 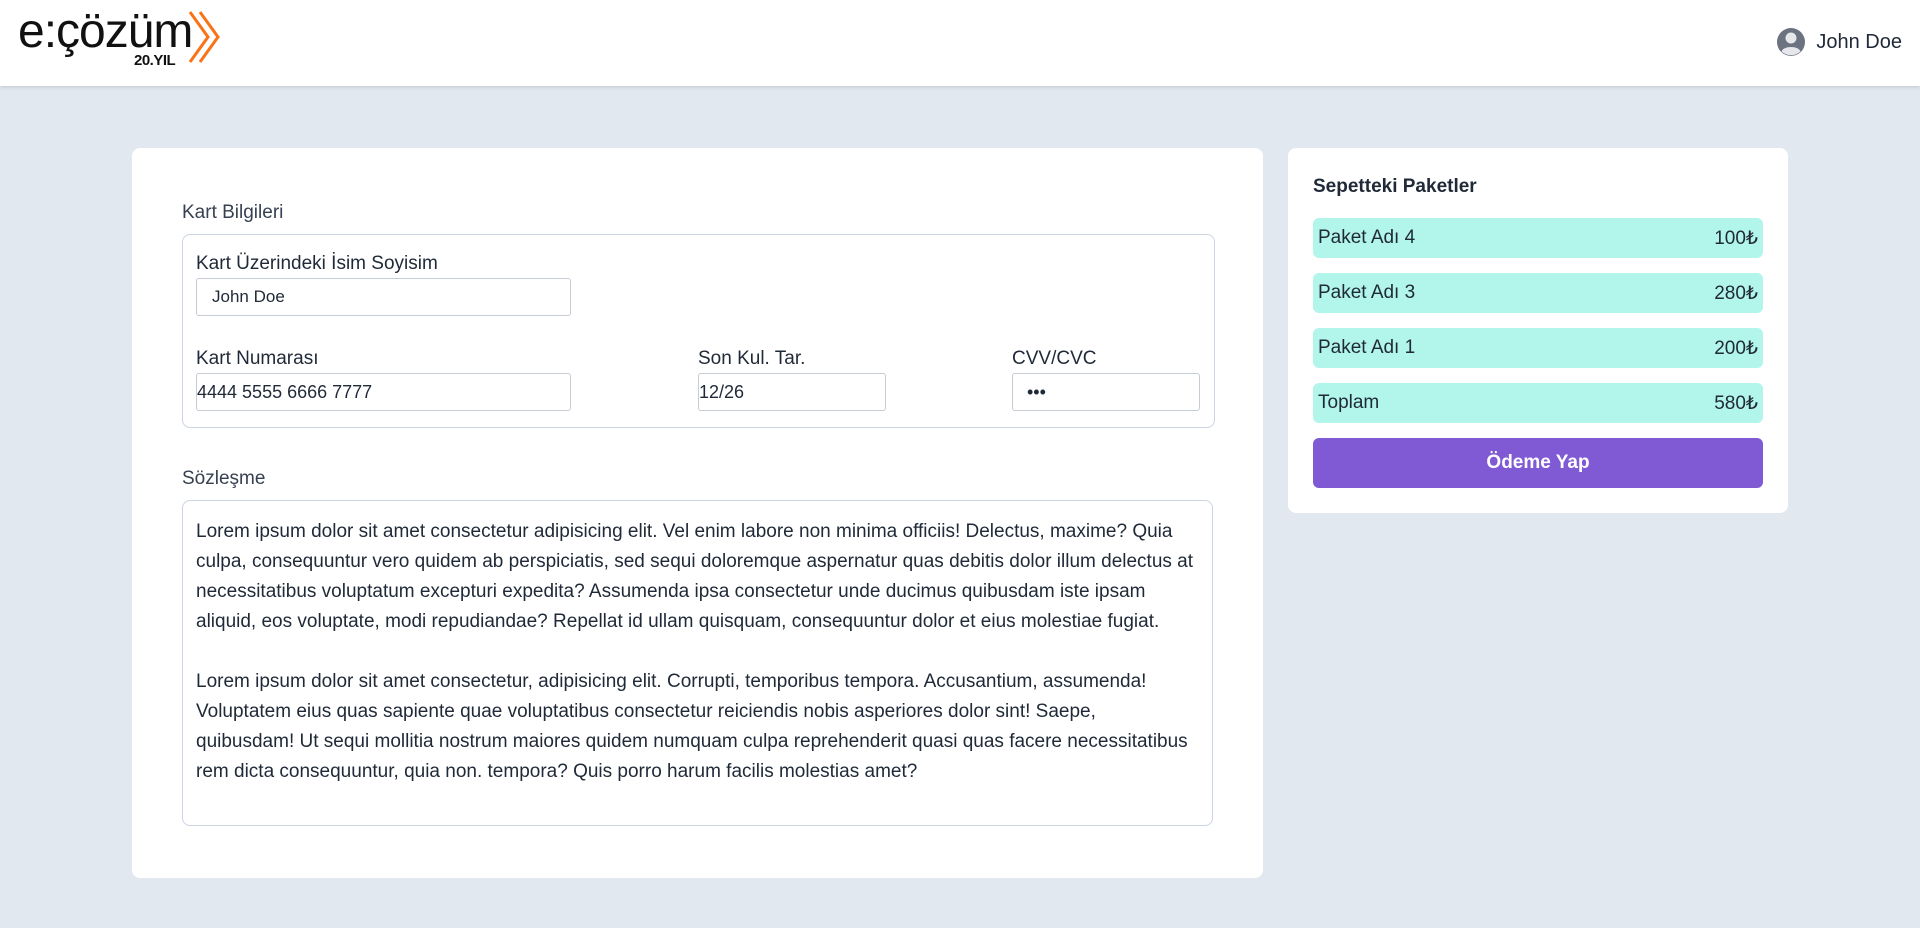 I want to click on cart-item-name: Paket Adı 1, so click(x=1367, y=347).